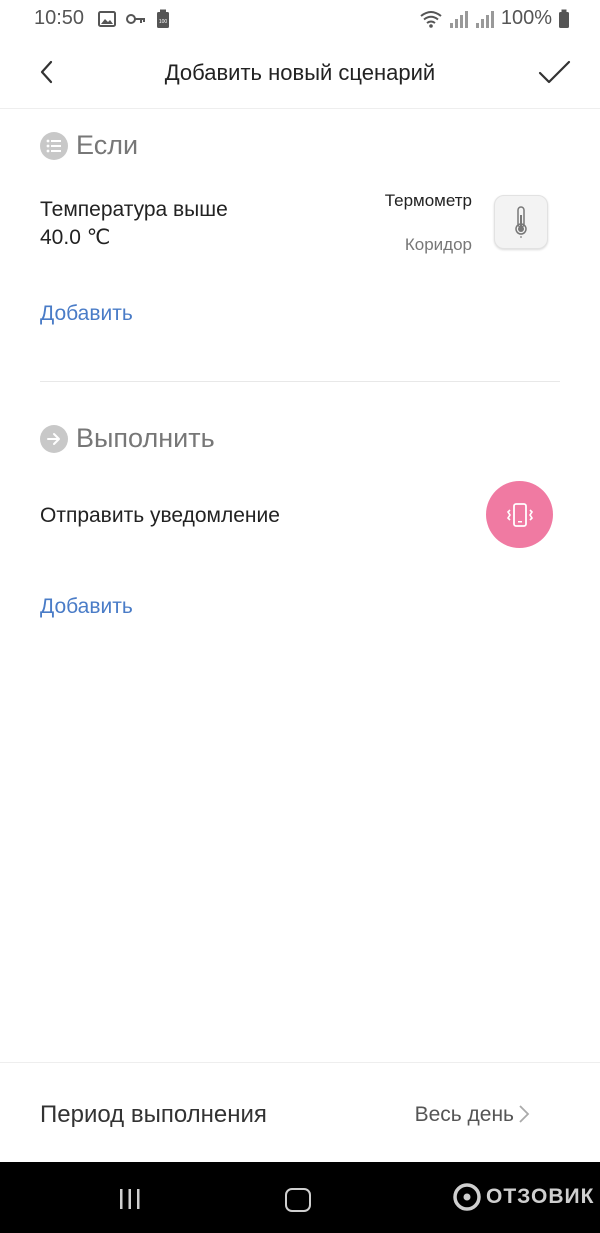 The height and width of the screenshot is (1233, 600). What do you see at coordinates (540, 1196) in the screenshot?
I see `watermark-text: ОТЗОВИК` at bounding box center [540, 1196].